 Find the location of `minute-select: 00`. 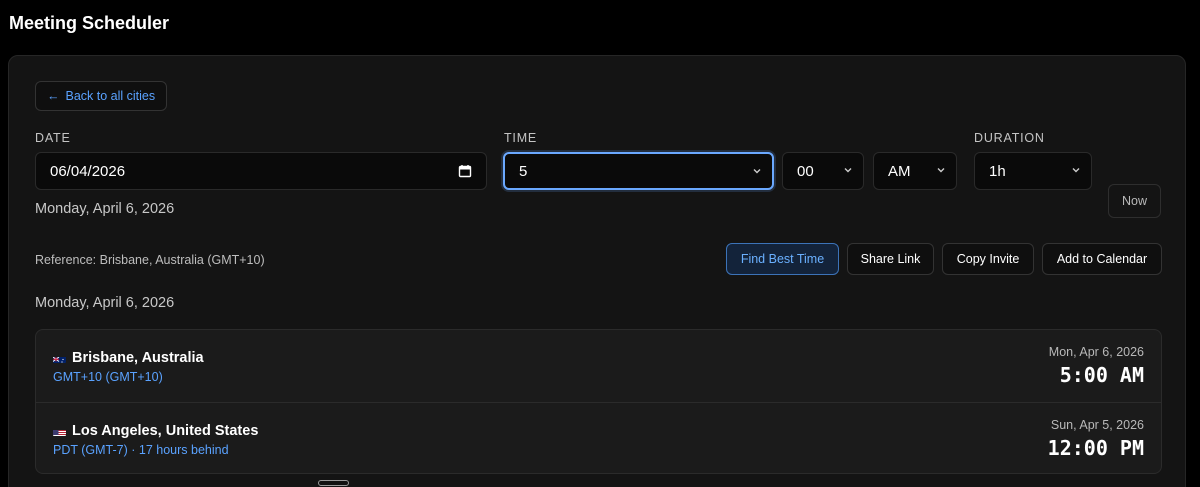

minute-select: 00 is located at coordinates (823, 171).